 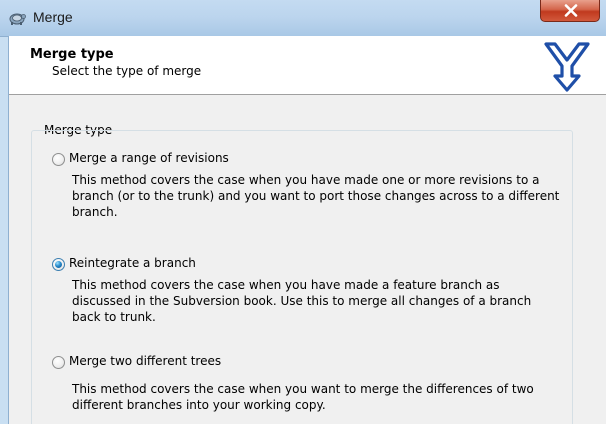 I want to click on merge-arrow-logo-icon, so click(x=567, y=67).